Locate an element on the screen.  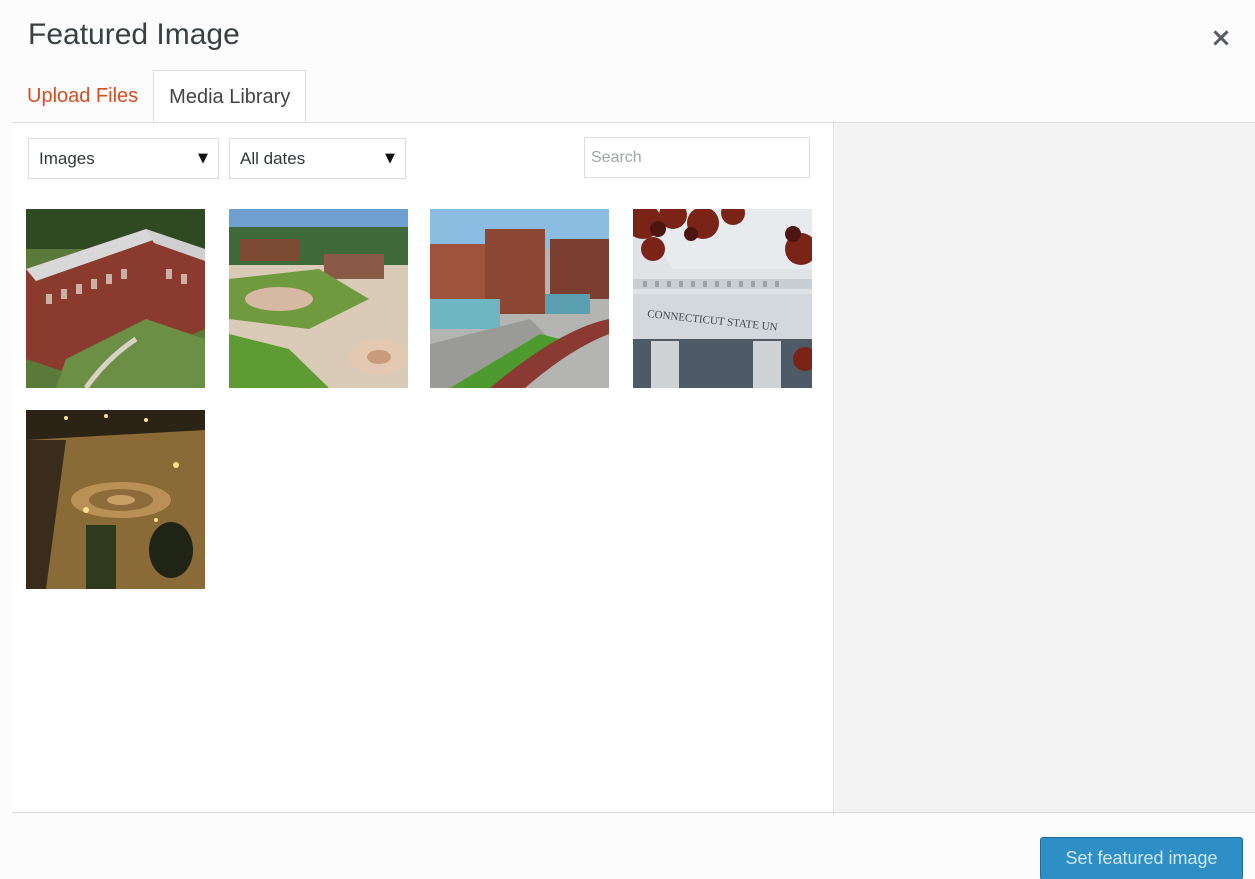
footer-divider is located at coordinates (633, 812).